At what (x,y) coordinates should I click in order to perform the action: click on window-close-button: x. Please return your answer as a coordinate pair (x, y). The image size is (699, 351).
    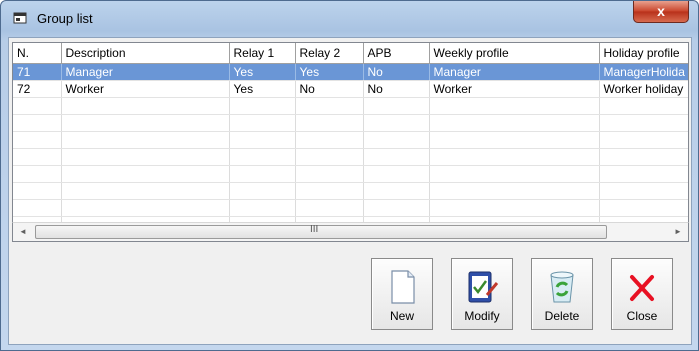
    Looking at the image, I should click on (661, 12).